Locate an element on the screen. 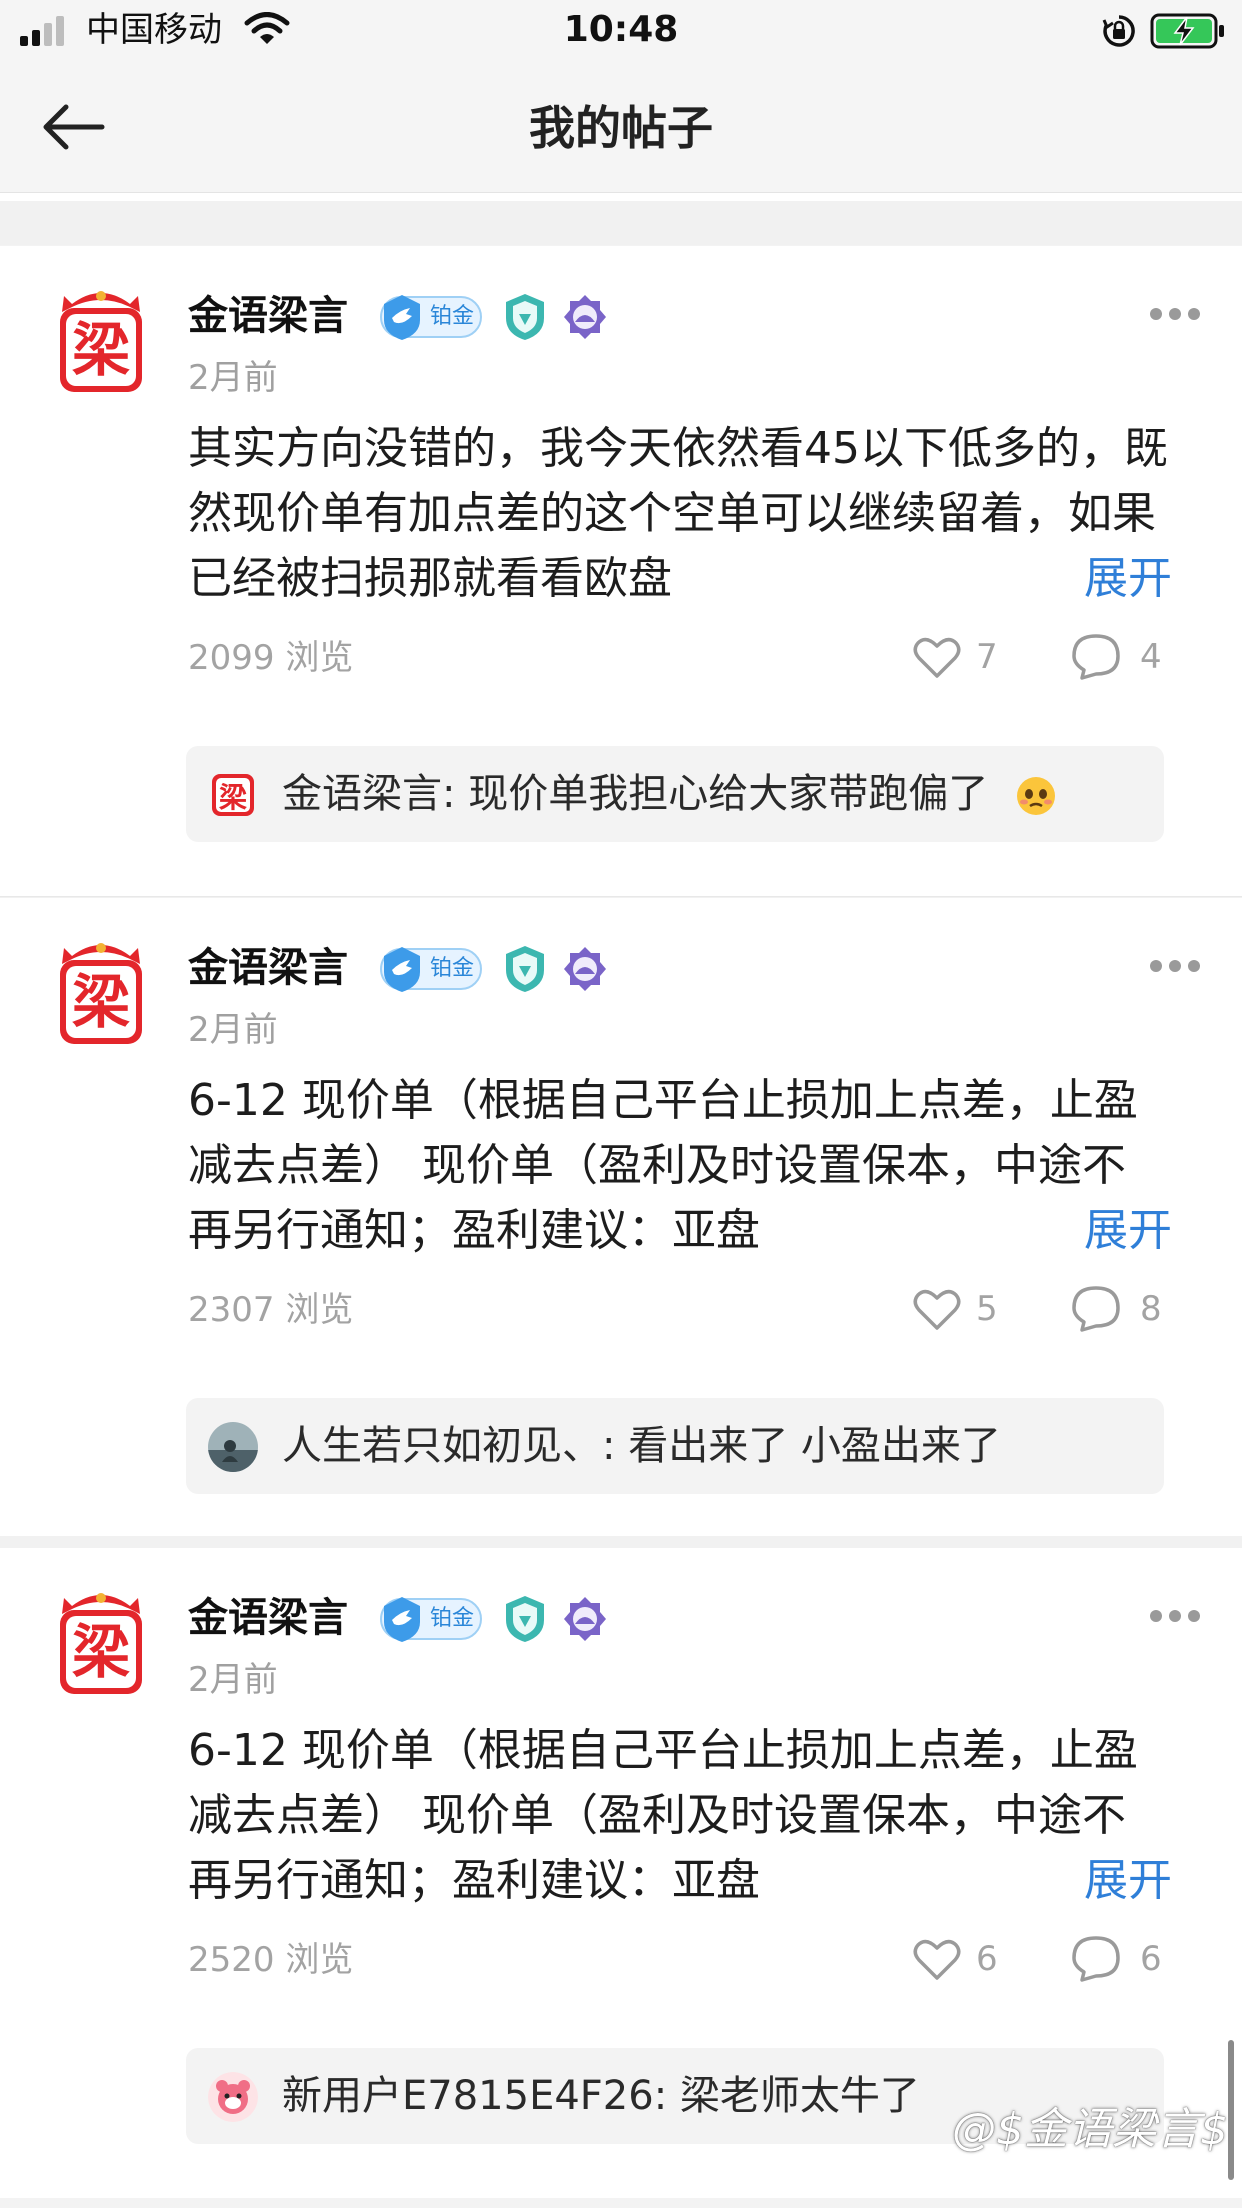 The image size is (1242, 2208). like-button: 5 is located at coordinates (967, 1310).